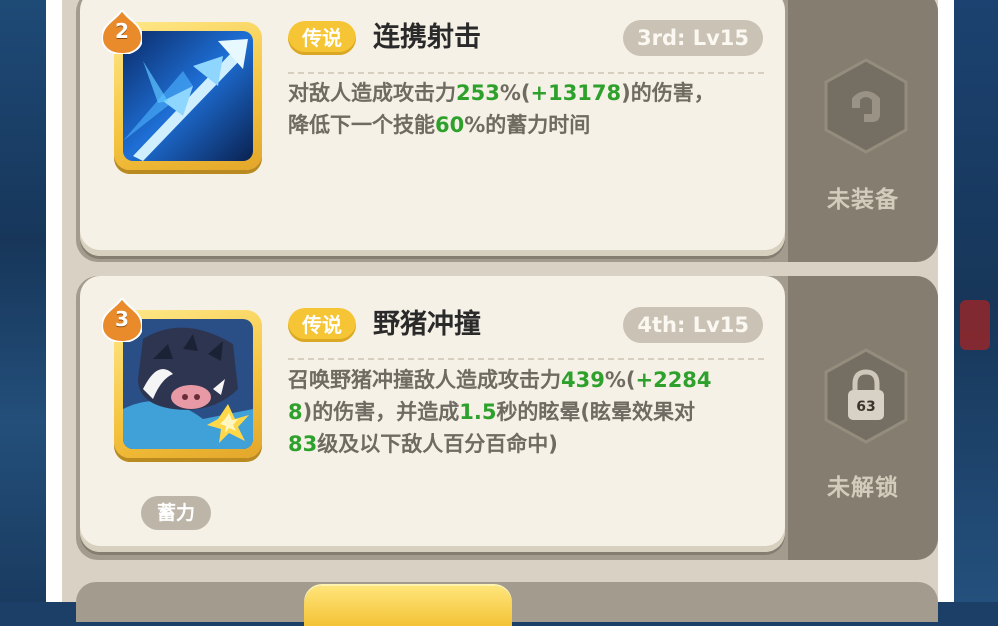  What do you see at coordinates (408, 606) in the screenshot?
I see `bottom-action-button` at bounding box center [408, 606].